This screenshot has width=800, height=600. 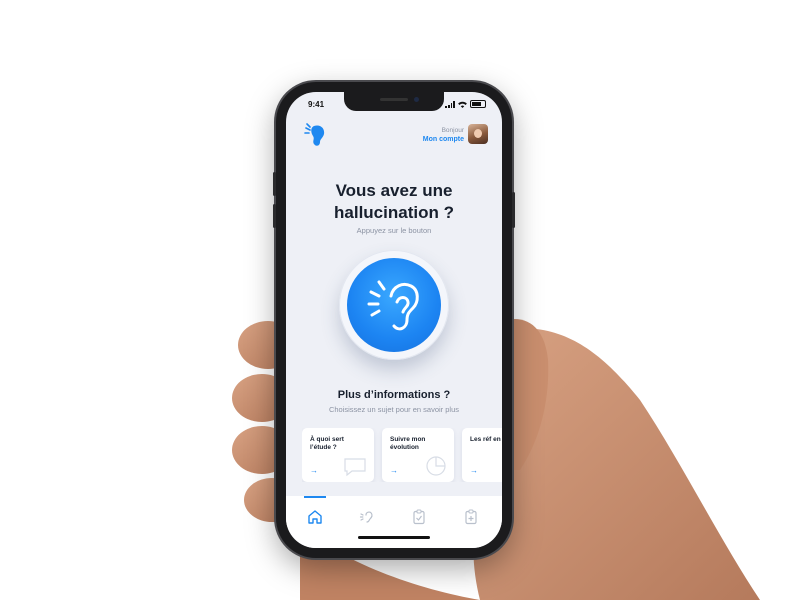 What do you see at coordinates (462, 104) in the screenshot?
I see `wifi-icon` at bounding box center [462, 104].